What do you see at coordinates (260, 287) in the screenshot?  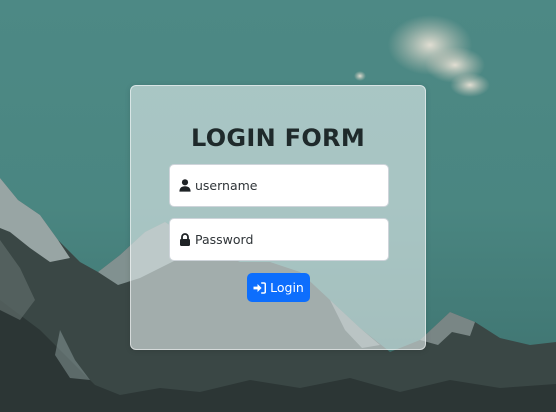 I see `sign-in-icon` at bounding box center [260, 287].